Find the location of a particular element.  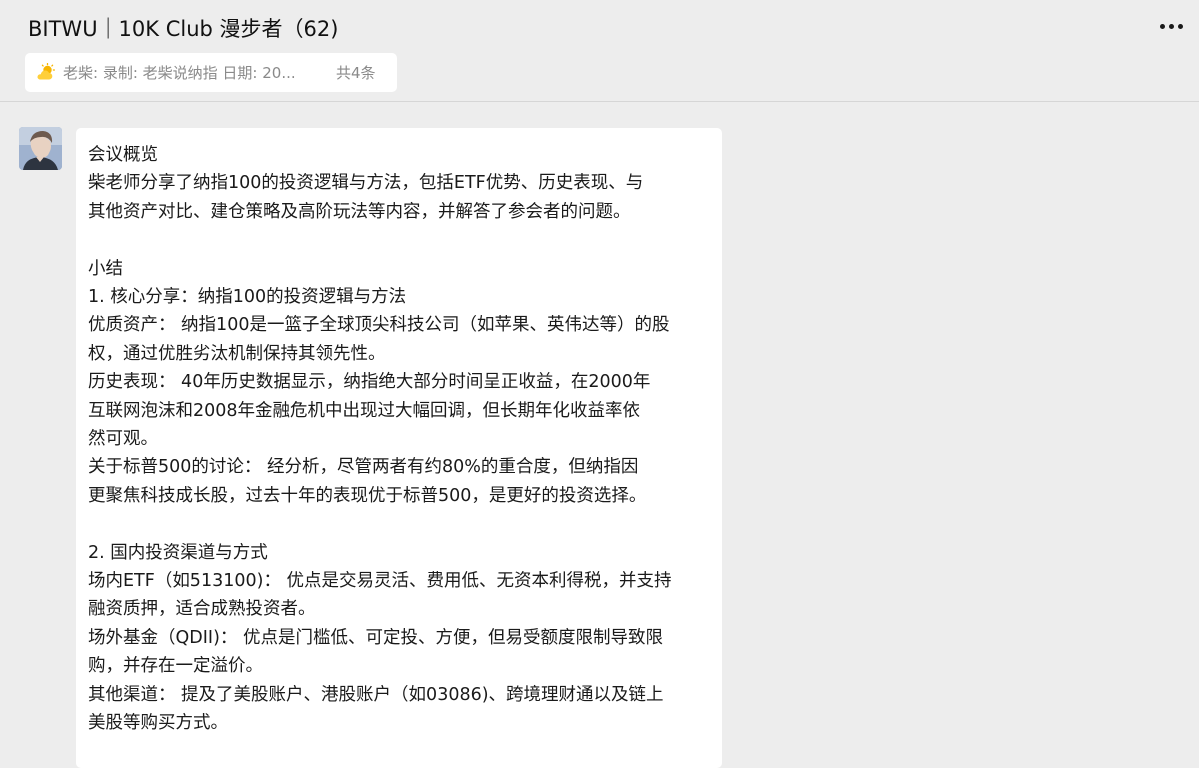

more-dots-icon is located at coordinates (1171, 26).